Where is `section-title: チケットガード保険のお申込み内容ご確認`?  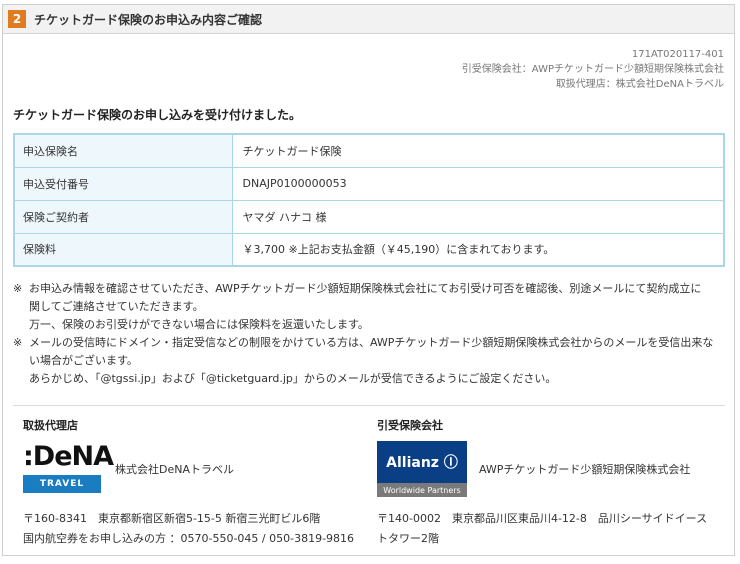
section-title: チケットガード保険のお申込み内容ご確認 is located at coordinates (148, 19).